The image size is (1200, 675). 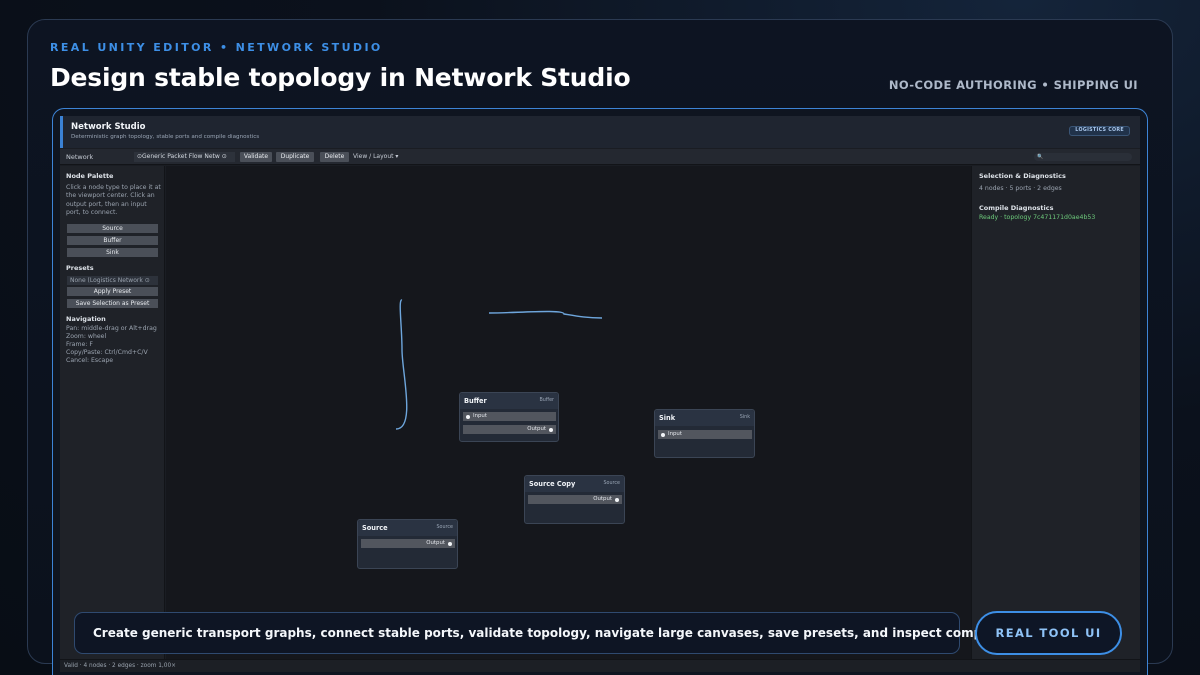 What do you see at coordinates (184, 157) in the screenshot?
I see `network-select: ⊙Generic Packet Flow Netw ⊙` at bounding box center [184, 157].